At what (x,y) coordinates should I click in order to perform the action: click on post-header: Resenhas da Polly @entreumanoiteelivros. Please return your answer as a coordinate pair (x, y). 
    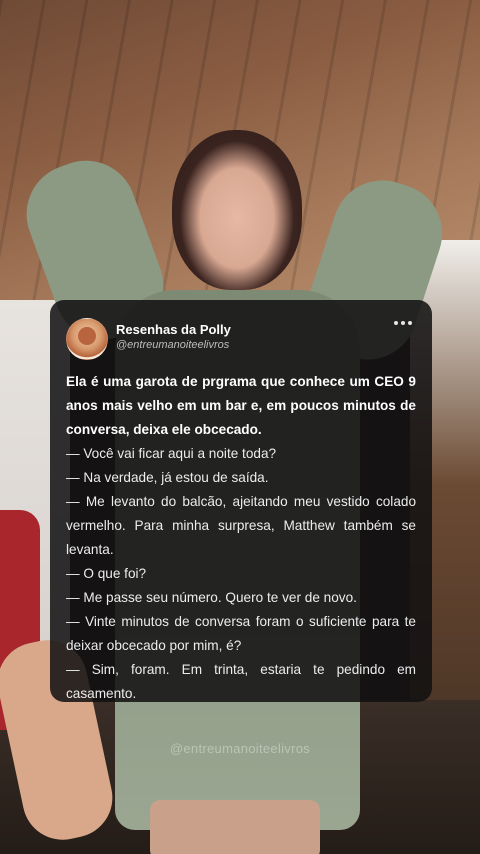
    Looking at the image, I should click on (241, 336).